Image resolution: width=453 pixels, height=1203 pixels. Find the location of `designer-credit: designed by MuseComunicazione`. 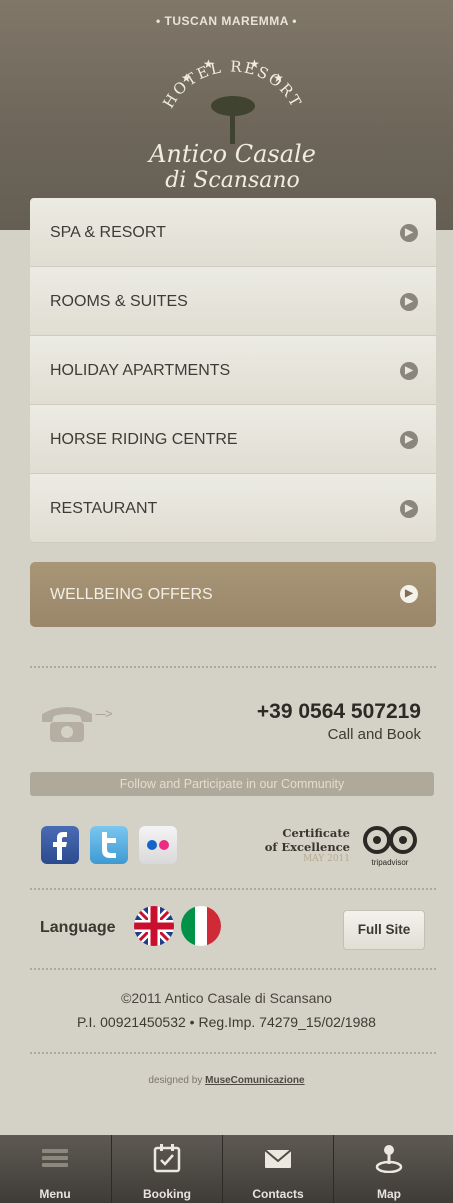

designer-credit: designed by MuseComunicazione is located at coordinates (226, 1080).